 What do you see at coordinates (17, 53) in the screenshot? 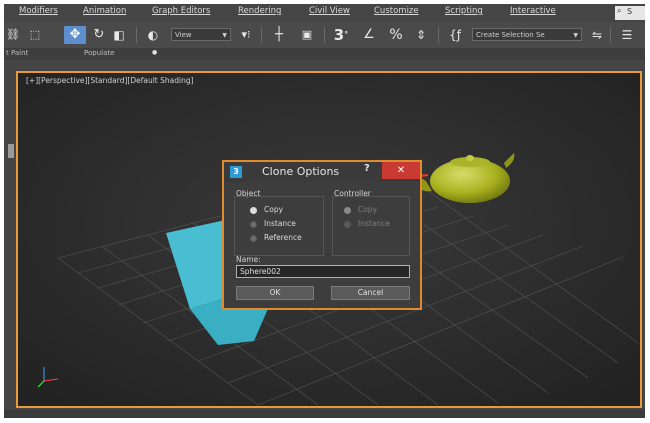
I see `paint-label: t Paint` at bounding box center [17, 53].